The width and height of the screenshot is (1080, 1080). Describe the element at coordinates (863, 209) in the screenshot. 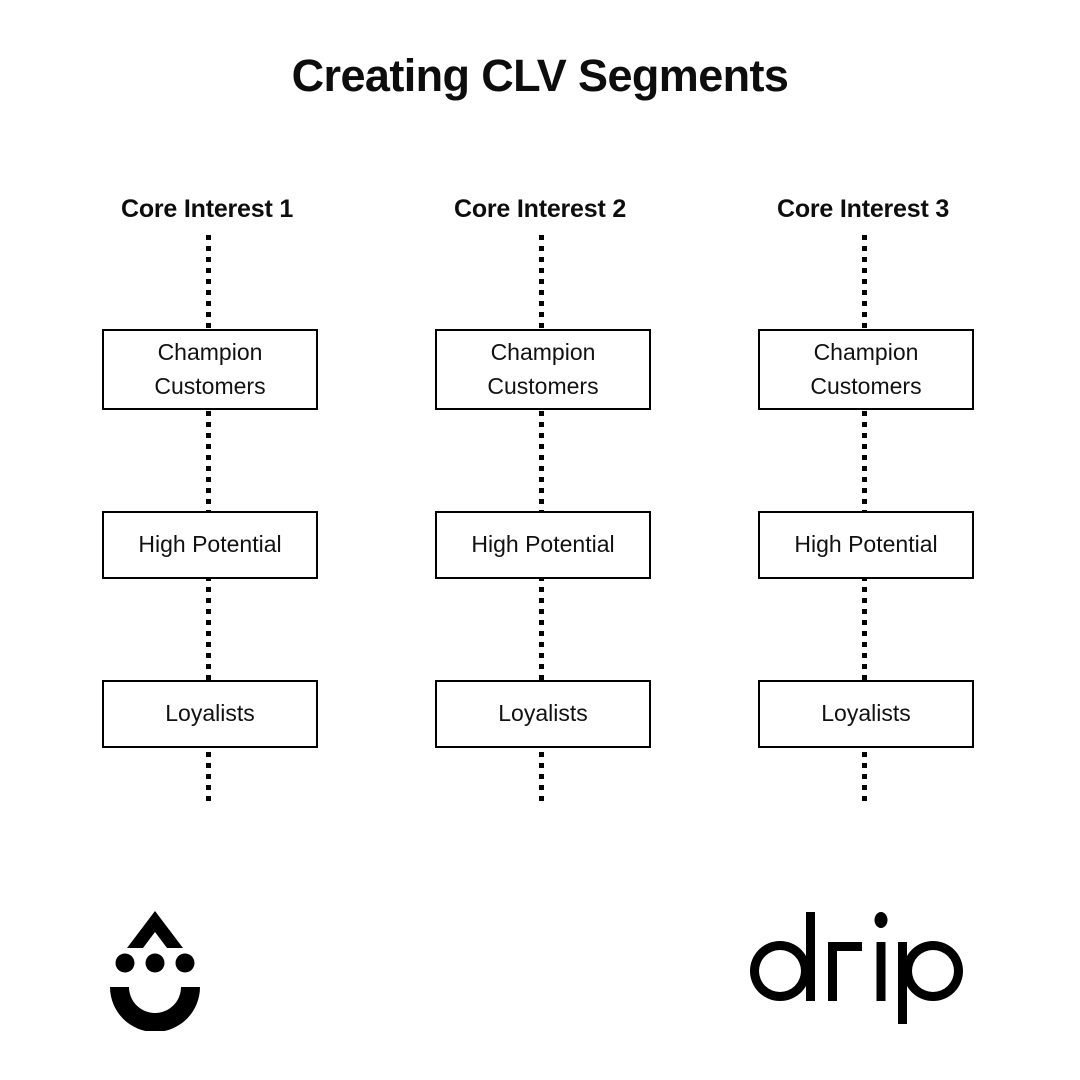

I see `column-header-3: Core Interest 3` at that location.